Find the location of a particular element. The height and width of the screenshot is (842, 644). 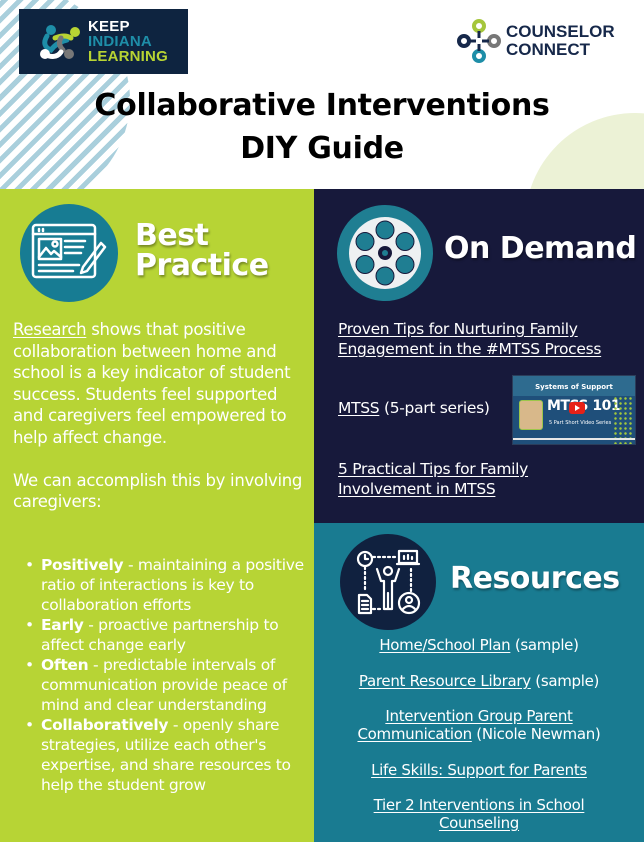

life-skills-link: Life Skills: Support for Parents is located at coordinates (479, 770).